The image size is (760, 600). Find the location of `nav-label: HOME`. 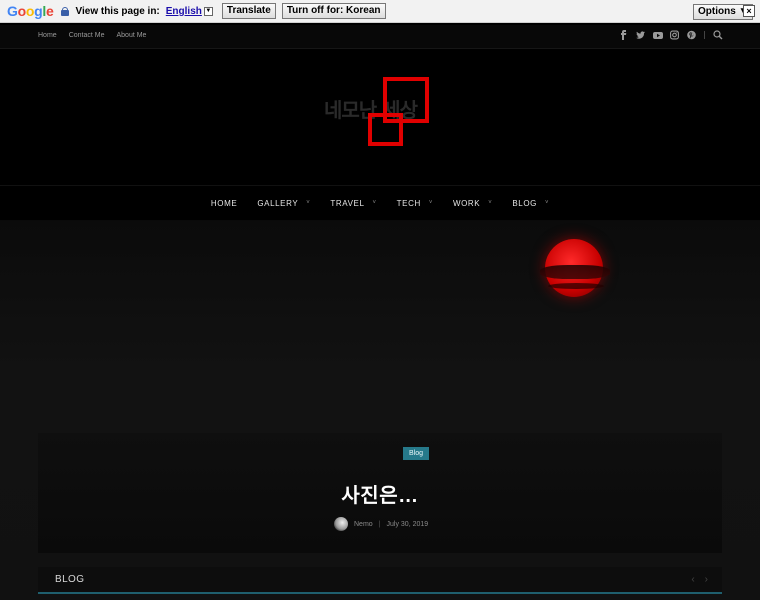

nav-label: HOME is located at coordinates (224, 203).